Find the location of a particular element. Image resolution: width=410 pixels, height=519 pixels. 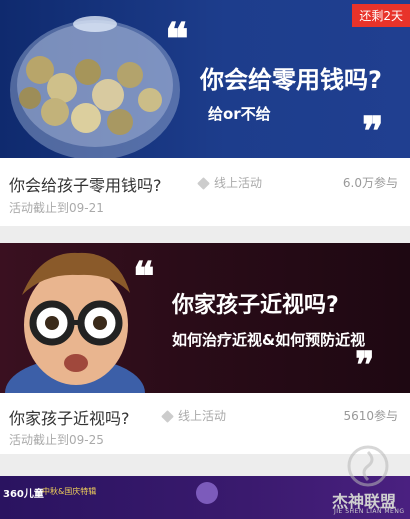

banner-headline: 你会给零用钱吗? is located at coordinates (291, 80).